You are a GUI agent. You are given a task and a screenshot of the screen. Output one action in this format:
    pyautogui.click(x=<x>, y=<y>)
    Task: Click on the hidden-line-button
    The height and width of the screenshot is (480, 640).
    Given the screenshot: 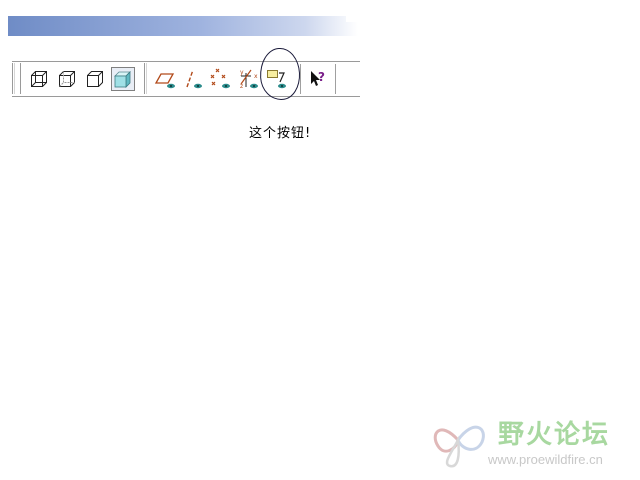 What is the action you would take?
    pyautogui.click(x=67, y=79)
    